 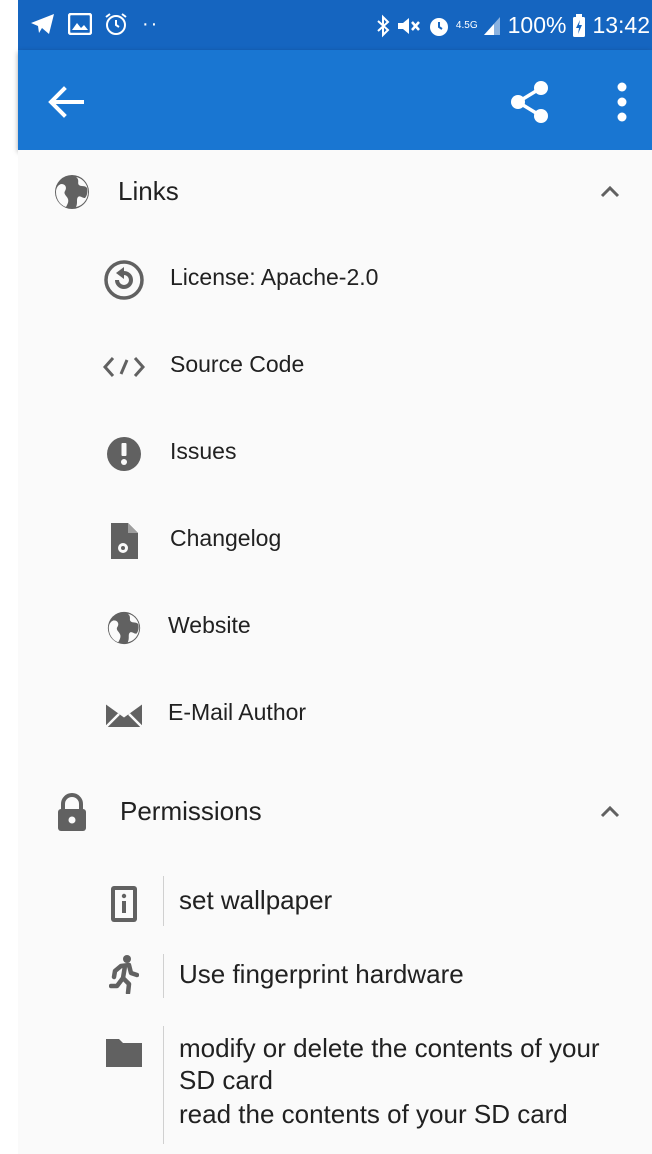 I want to click on permission-line: read the contents of your SD card, so click(x=373, y=1114).